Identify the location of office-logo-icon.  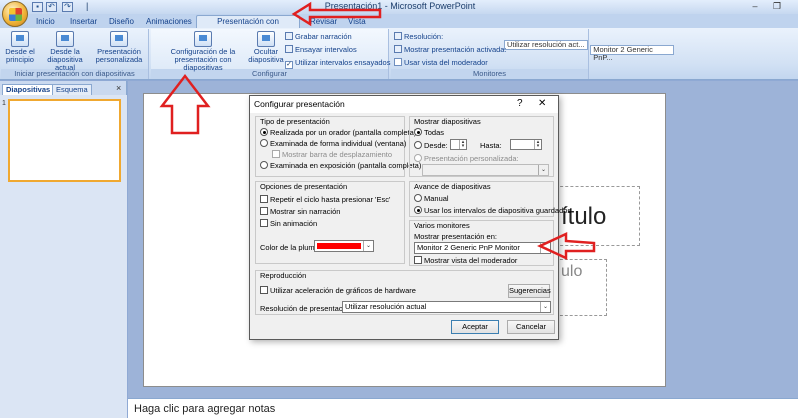
(15, 14).